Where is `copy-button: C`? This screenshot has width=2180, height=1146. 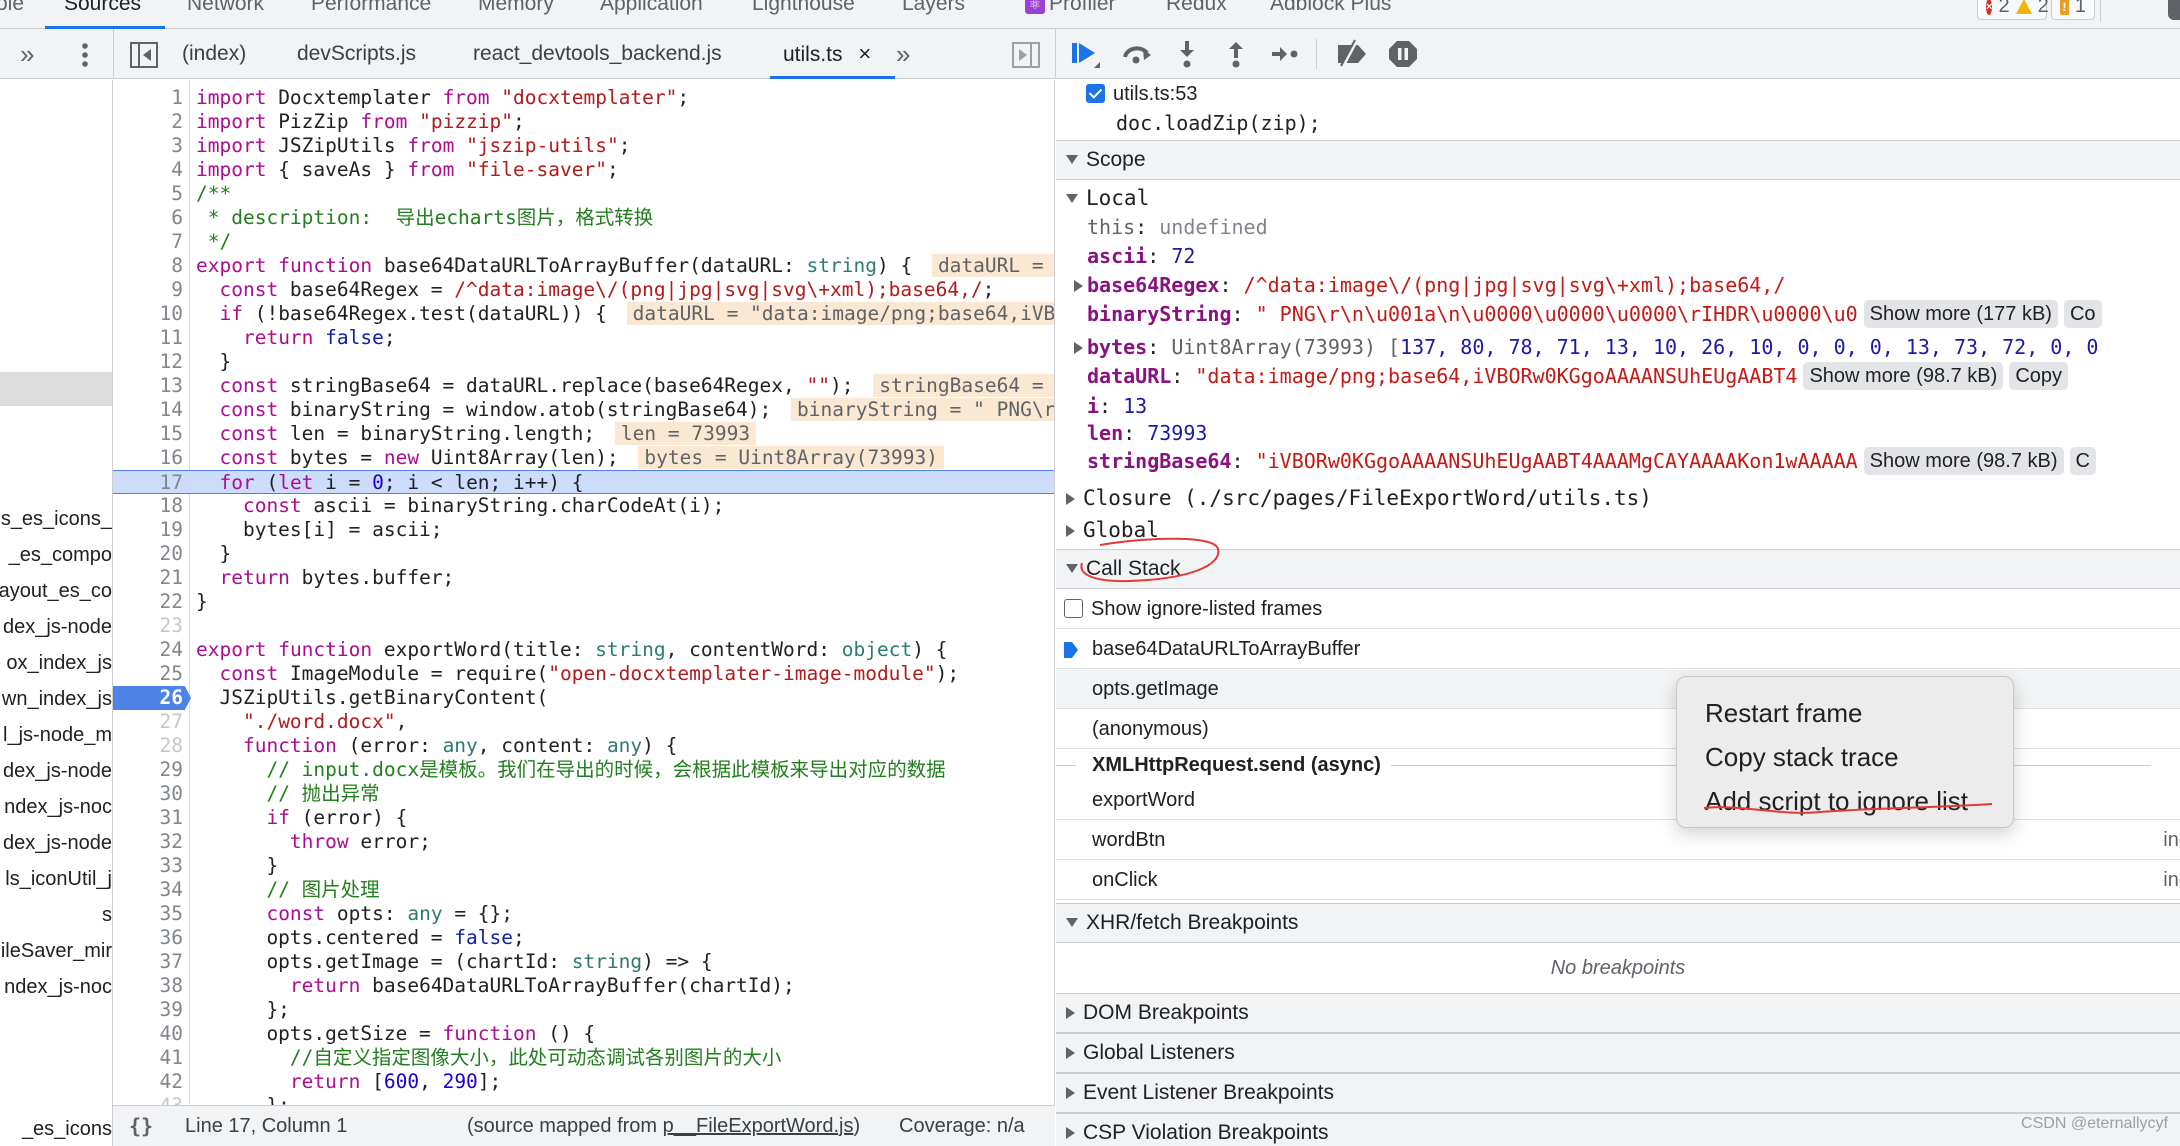 copy-button: C is located at coordinates (2082, 461).